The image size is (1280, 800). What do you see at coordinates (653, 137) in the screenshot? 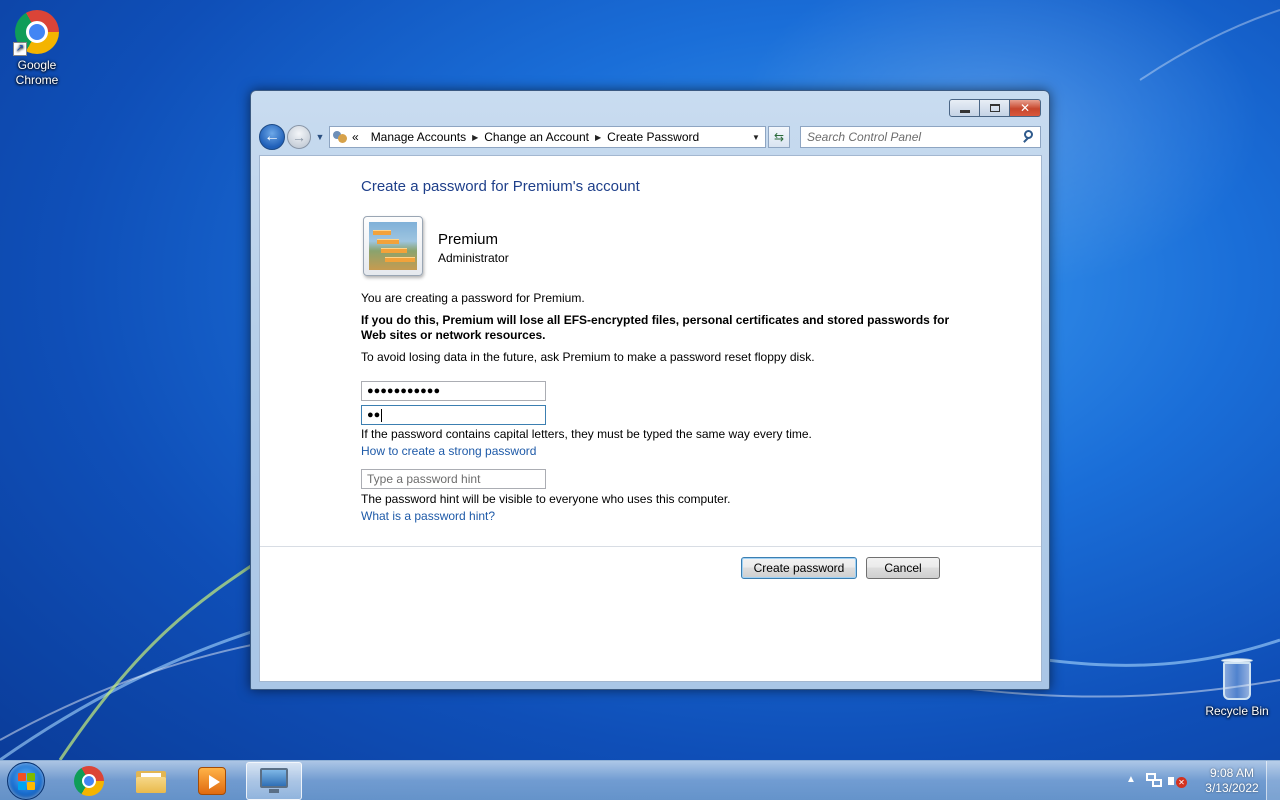
I see `breadcrumb-create-password: Create Password` at bounding box center [653, 137].